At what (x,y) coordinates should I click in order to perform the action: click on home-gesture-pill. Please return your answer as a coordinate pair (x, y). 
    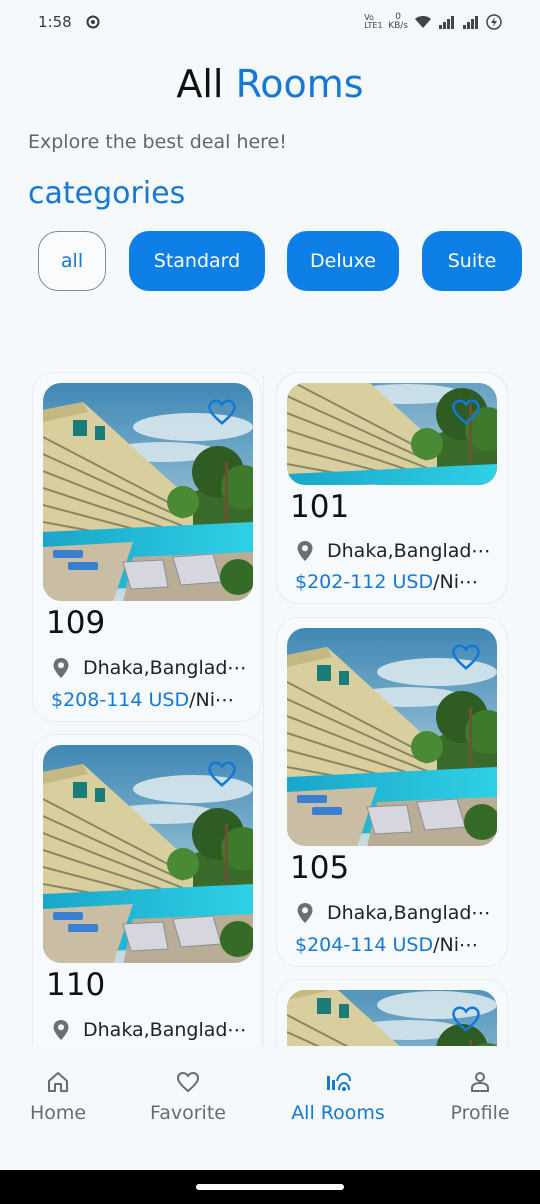
    Looking at the image, I should click on (270, 1187).